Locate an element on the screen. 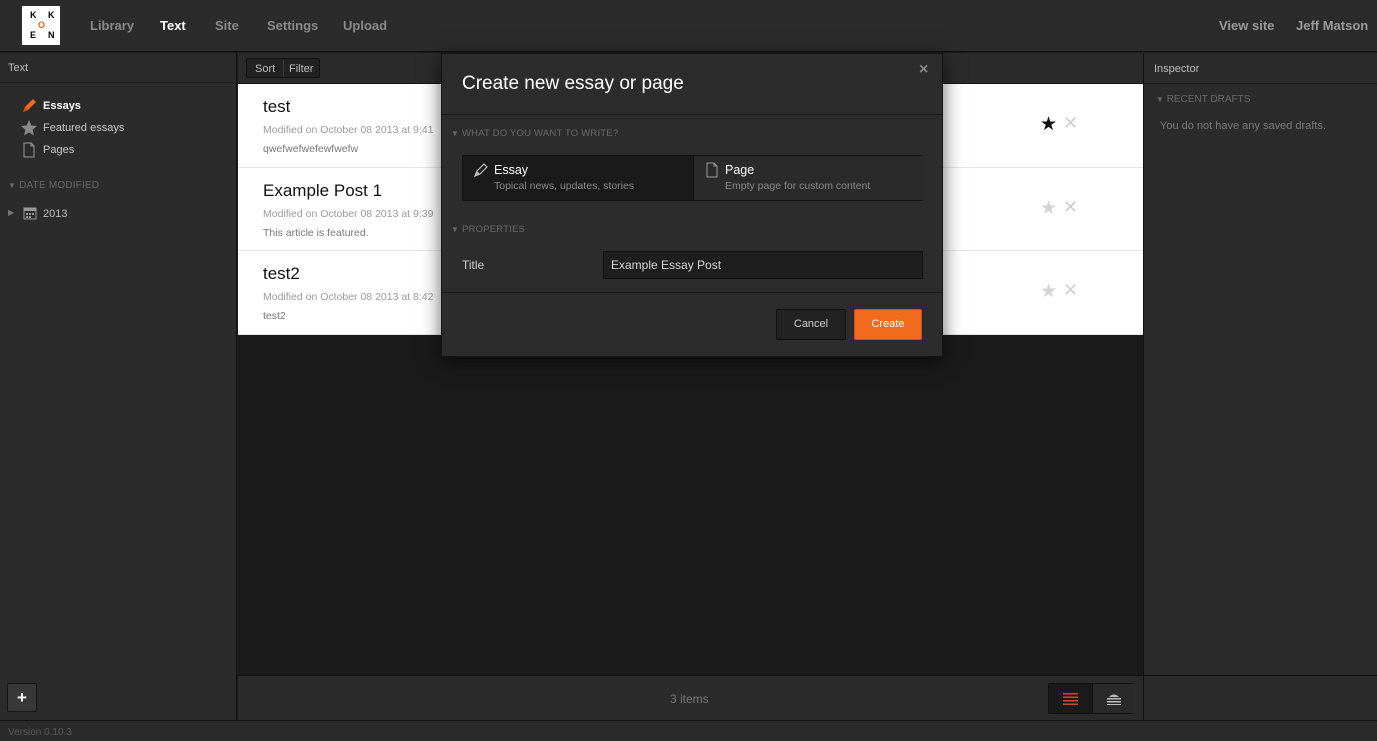 The image size is (1377, 741). type-name: Essay is located at coordinates (511, 170).